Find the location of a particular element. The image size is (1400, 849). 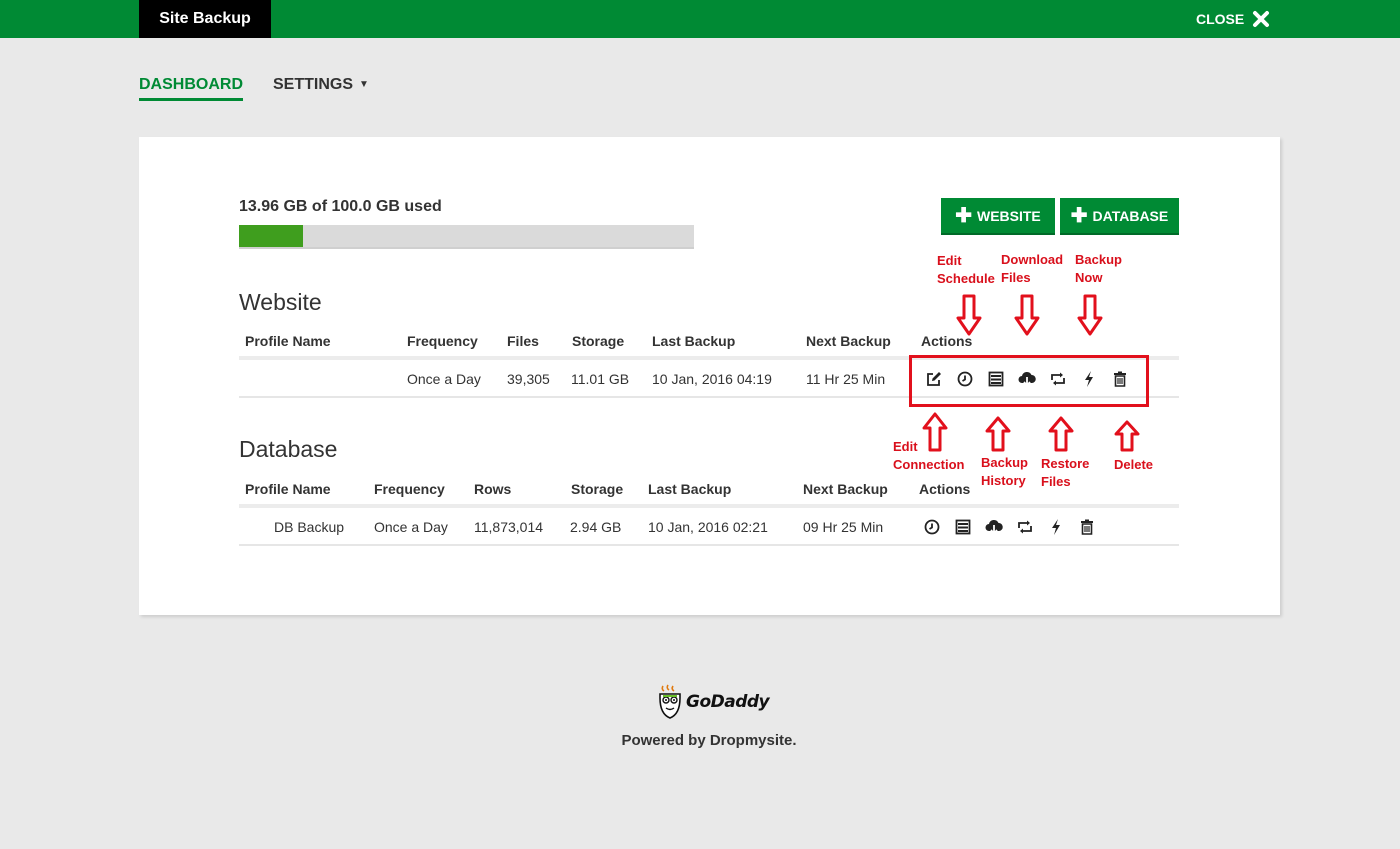

restore-icon is located at coordinates (1025, 527).